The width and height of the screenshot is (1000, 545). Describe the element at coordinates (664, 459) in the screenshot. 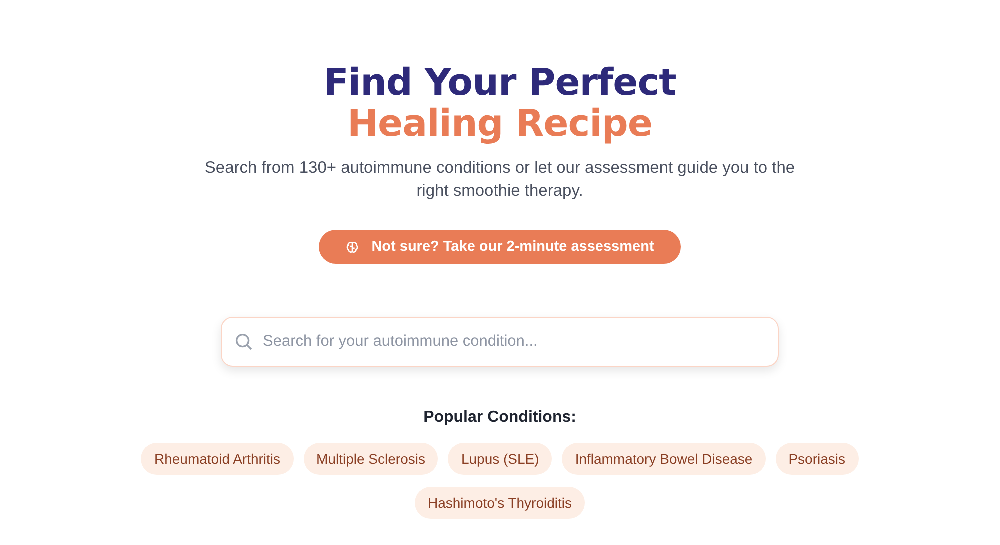

I see `condition-chip: Inflammatory Bowel Disease` at that location.